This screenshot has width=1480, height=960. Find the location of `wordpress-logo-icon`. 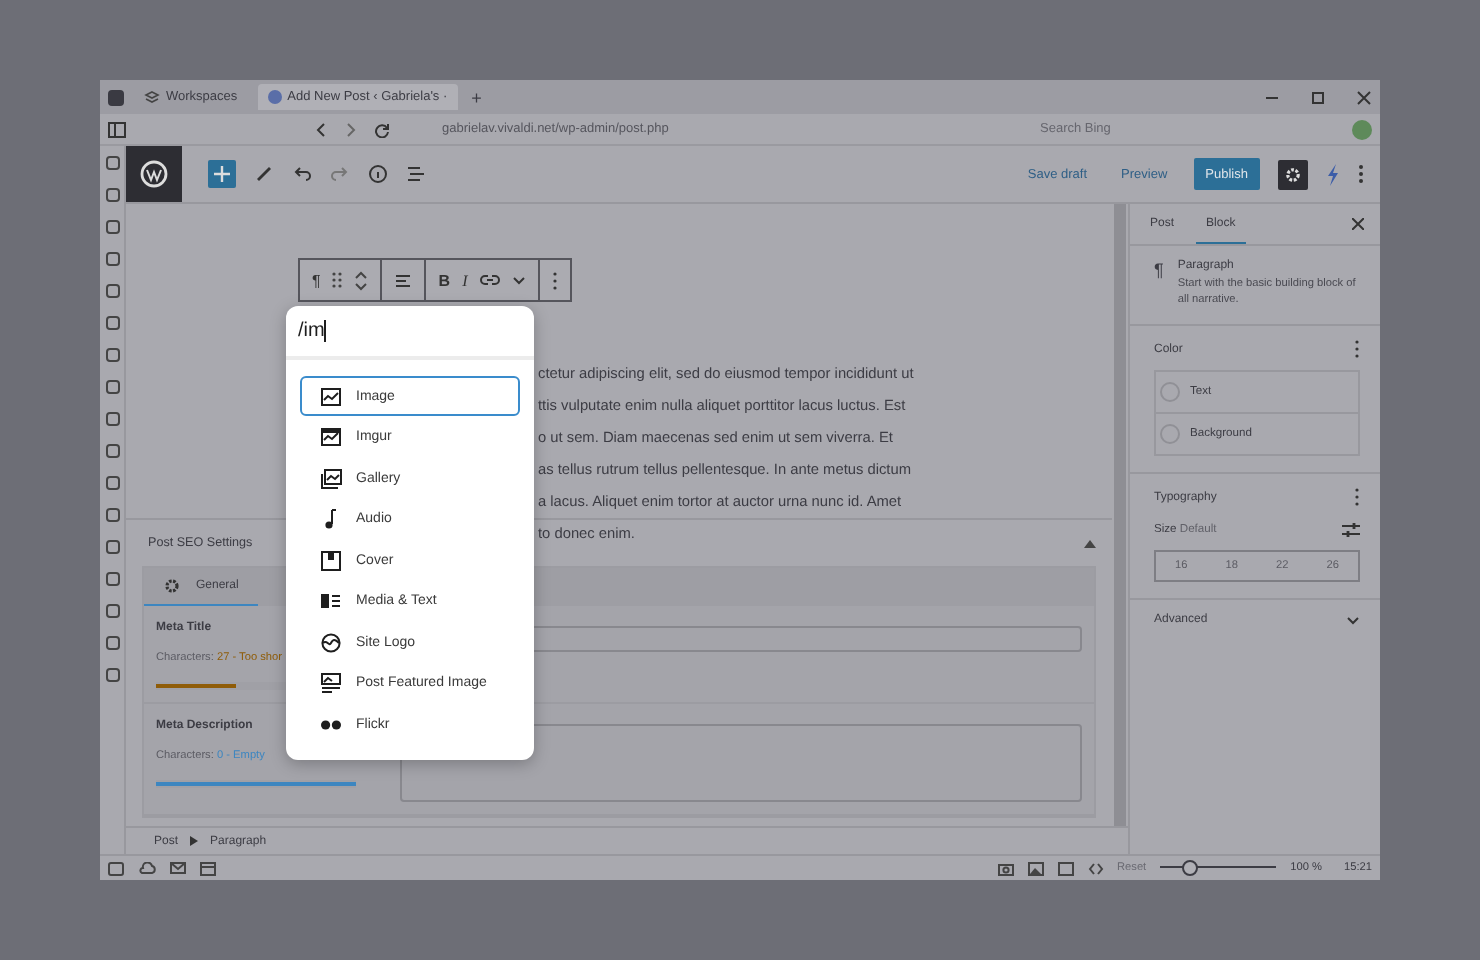

wordpress-logo-icon is located at coordinates (154, 174).